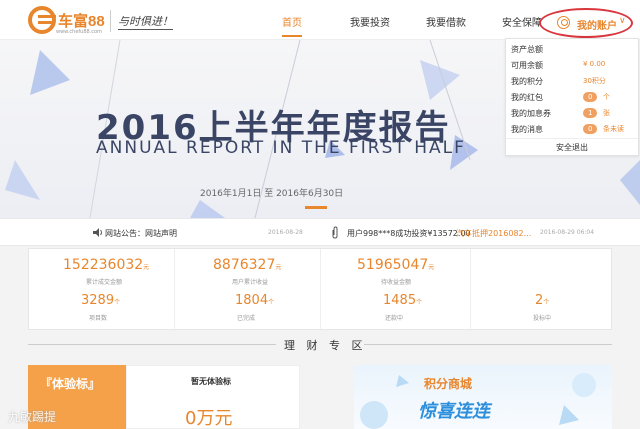  What do you see at coordinates (597, 26) in the screenshot?
I see `my-account-label: 我的账户` at bounding box center [597, 26].